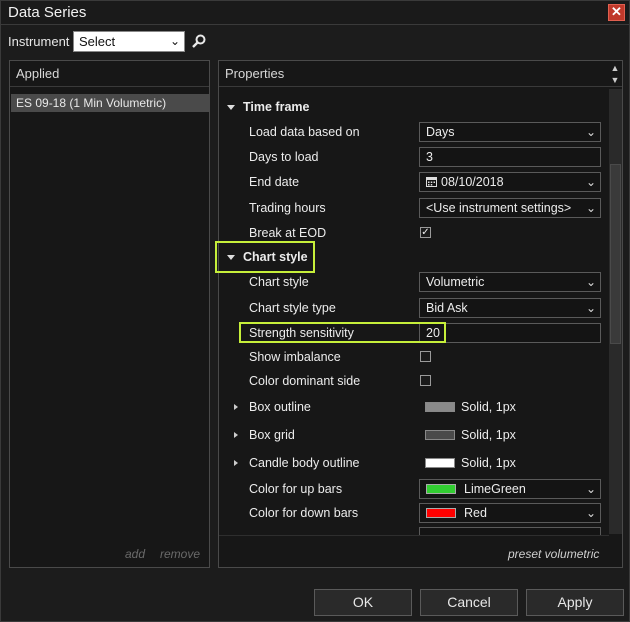 This screenshot has width=630, height=622. What do you see at coordinates (615, 254) in the screenshot?
I see `scrollbar-thumb` at bounding box center [615, 254].